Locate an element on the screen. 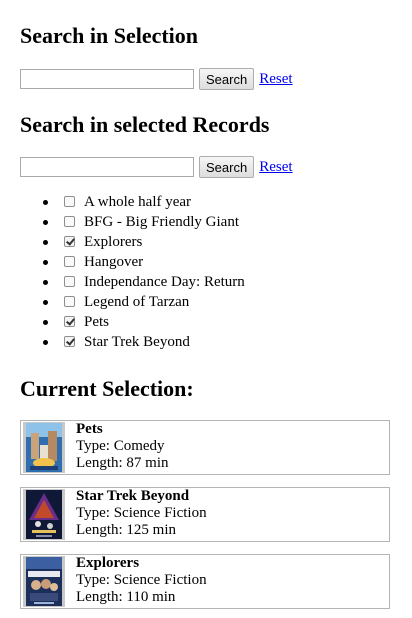 The height and width of the screenshot is (618, 412). record-item: BFG - Big Friendly Giant is located at coordinates (200, 222).